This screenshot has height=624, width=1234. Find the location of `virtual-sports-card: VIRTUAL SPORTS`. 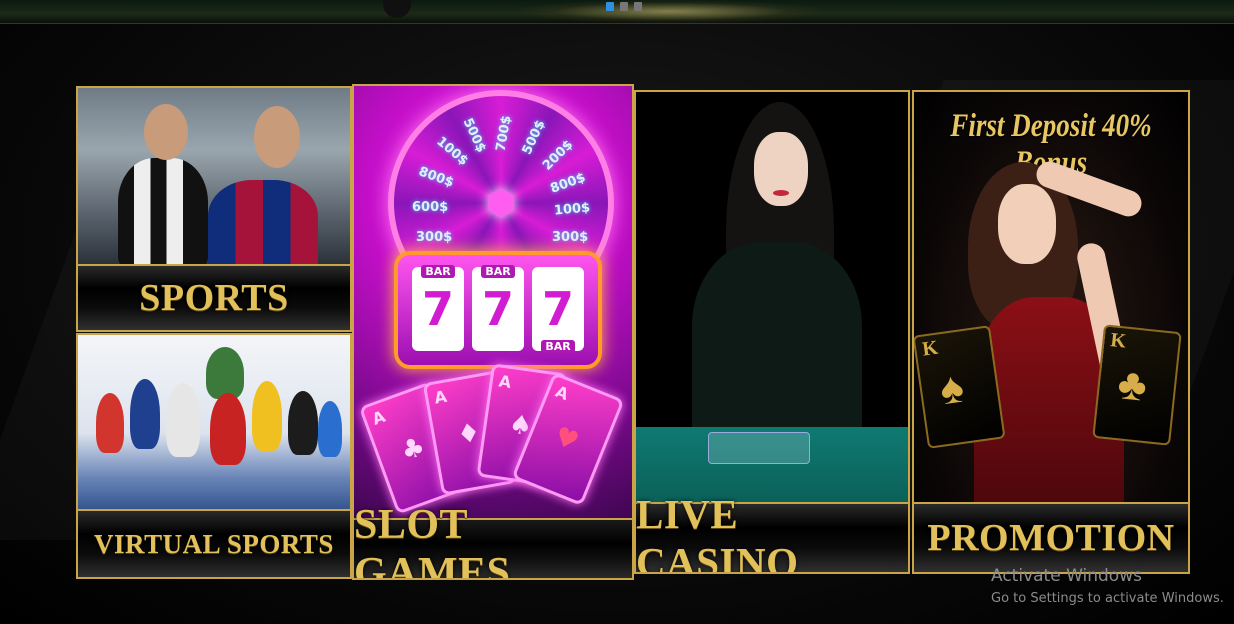

virtual-sports-card: VIRTUAL SPORTS is located at coordinates (214, 456).